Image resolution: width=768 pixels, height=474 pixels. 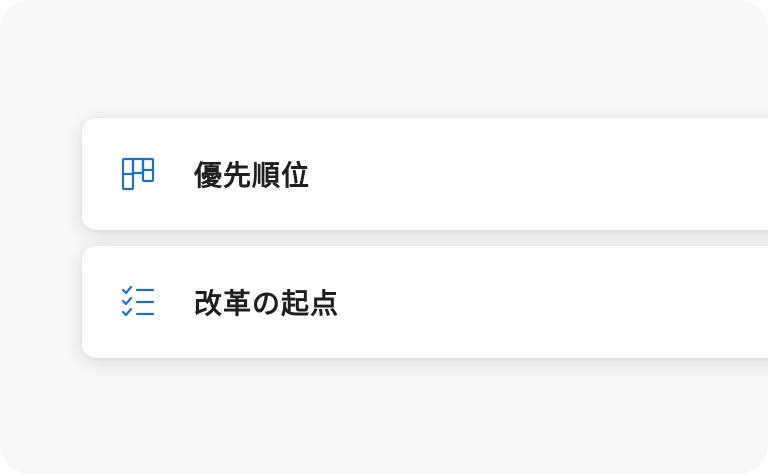 I want to click on checklist-icon, so click(x=138, y=302).